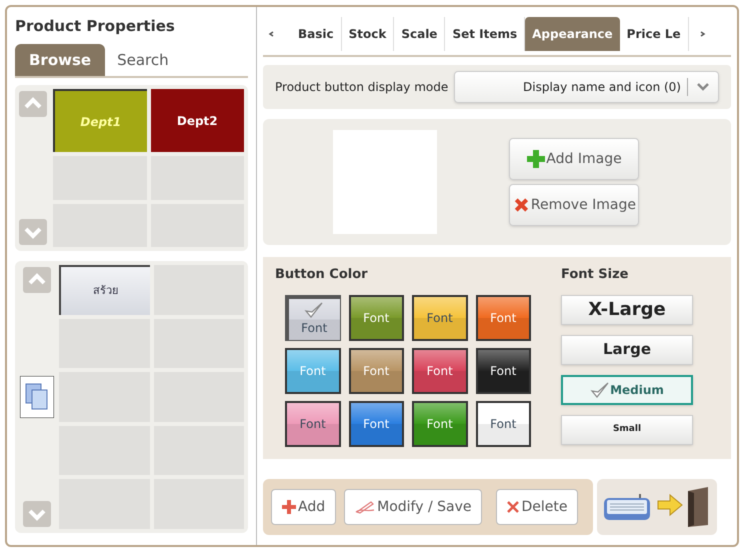  Describe the element at coordinates (420, 34) in the screenshot. I see `property-tab: Scale` at that location.